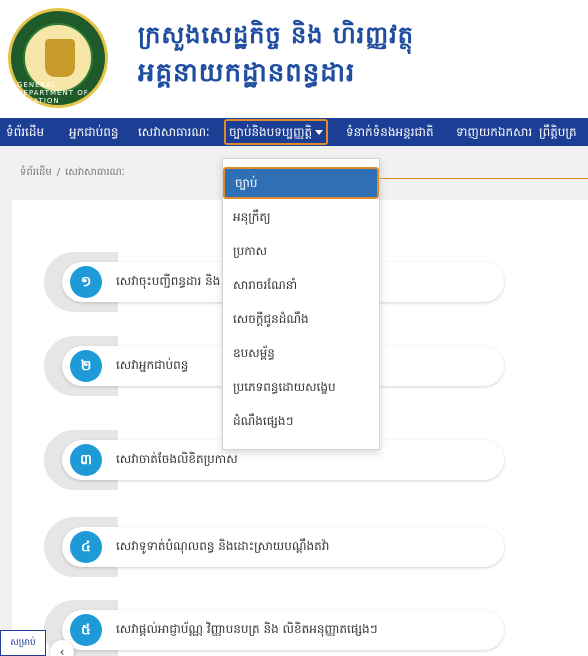  Describe the element at coordinates (484, 178) in the screenshot. I see `annotation-line` at that location.